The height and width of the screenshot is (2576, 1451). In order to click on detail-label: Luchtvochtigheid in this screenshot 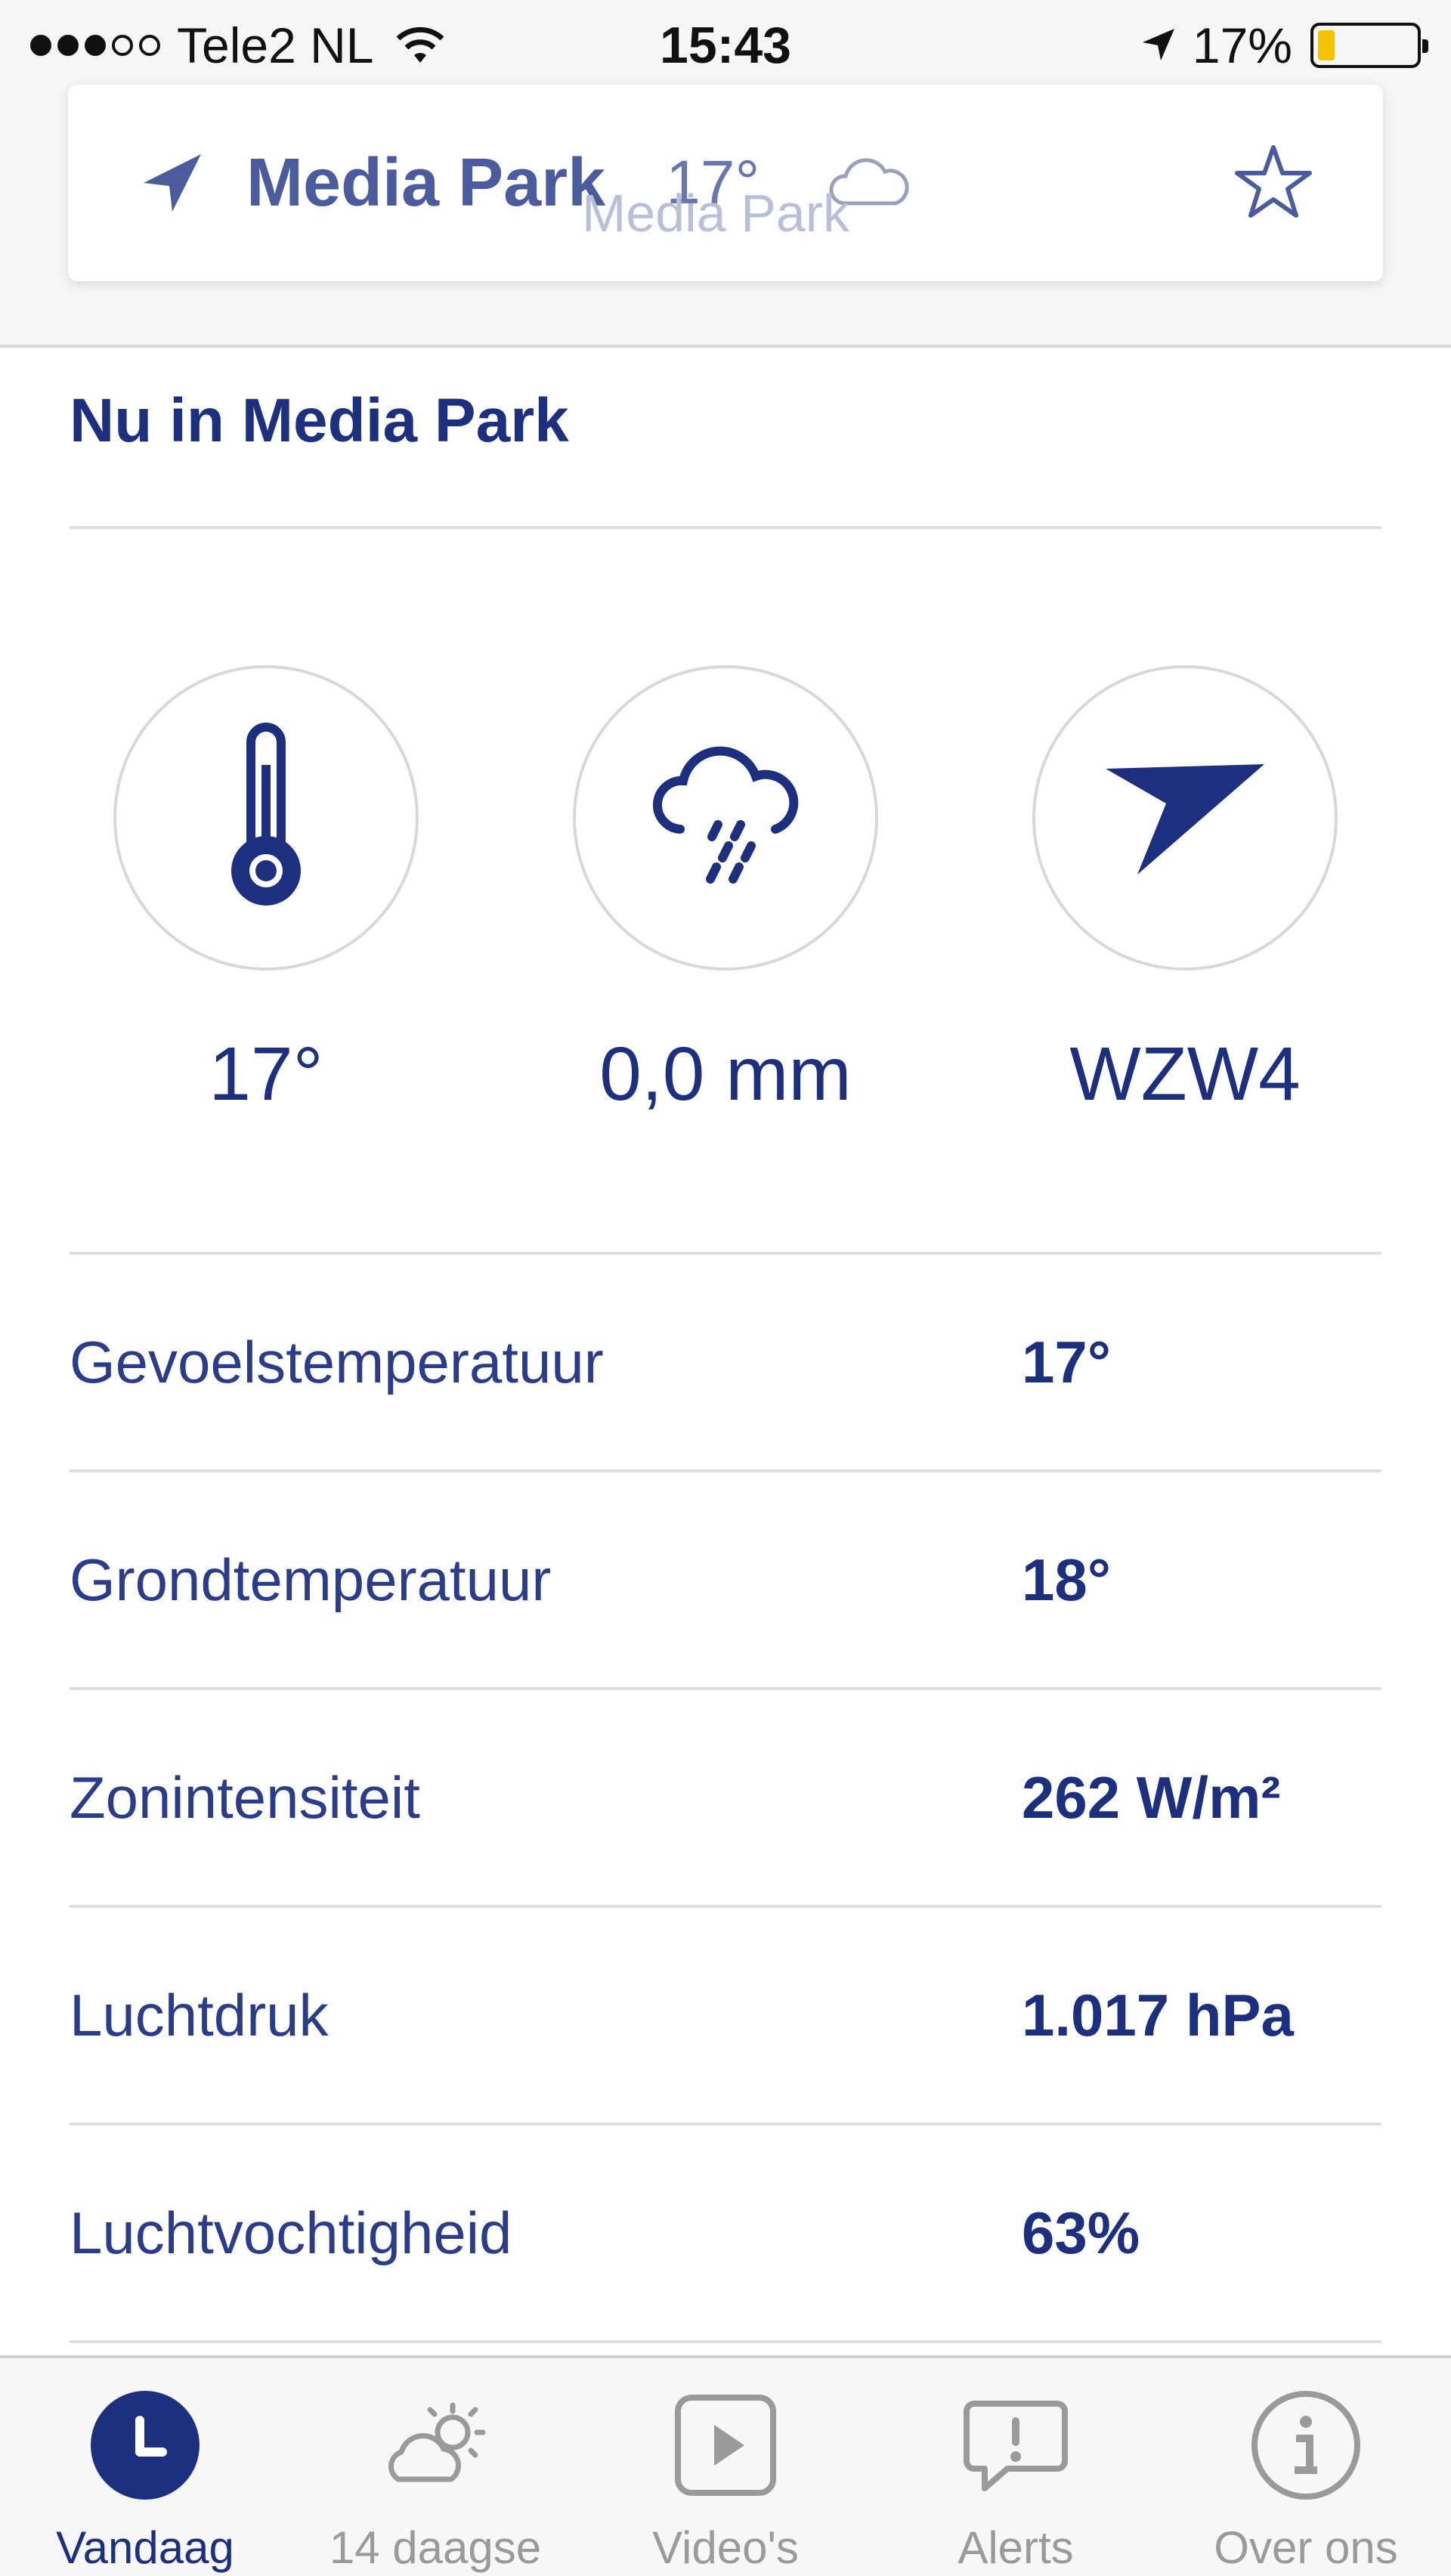, I will do `click(291, 2232)`.